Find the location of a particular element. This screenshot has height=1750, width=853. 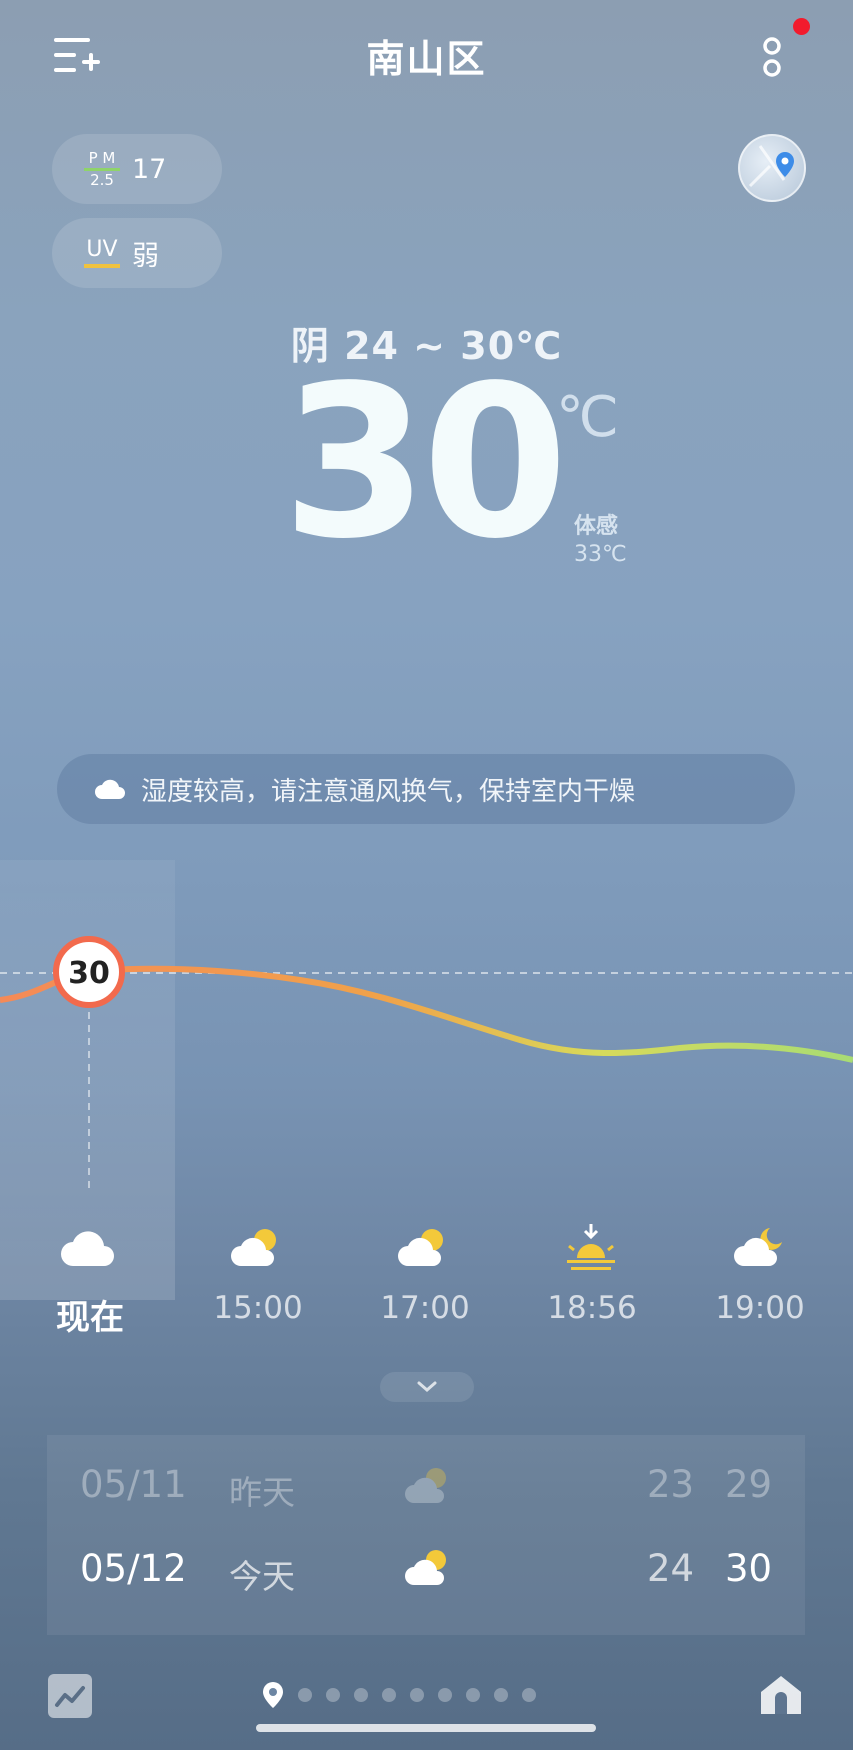

hour-item-4-label: 19:00 is located at coordinates (760, 1308).